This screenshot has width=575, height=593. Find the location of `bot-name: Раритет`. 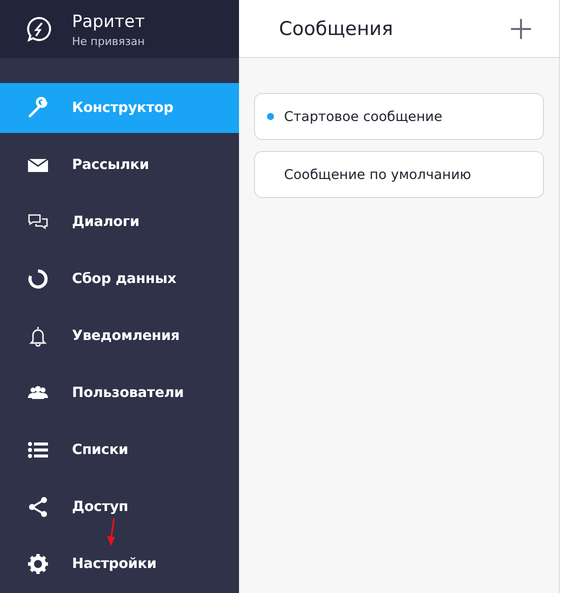

bot-name: Раритет is located at coordinates (108, 21).